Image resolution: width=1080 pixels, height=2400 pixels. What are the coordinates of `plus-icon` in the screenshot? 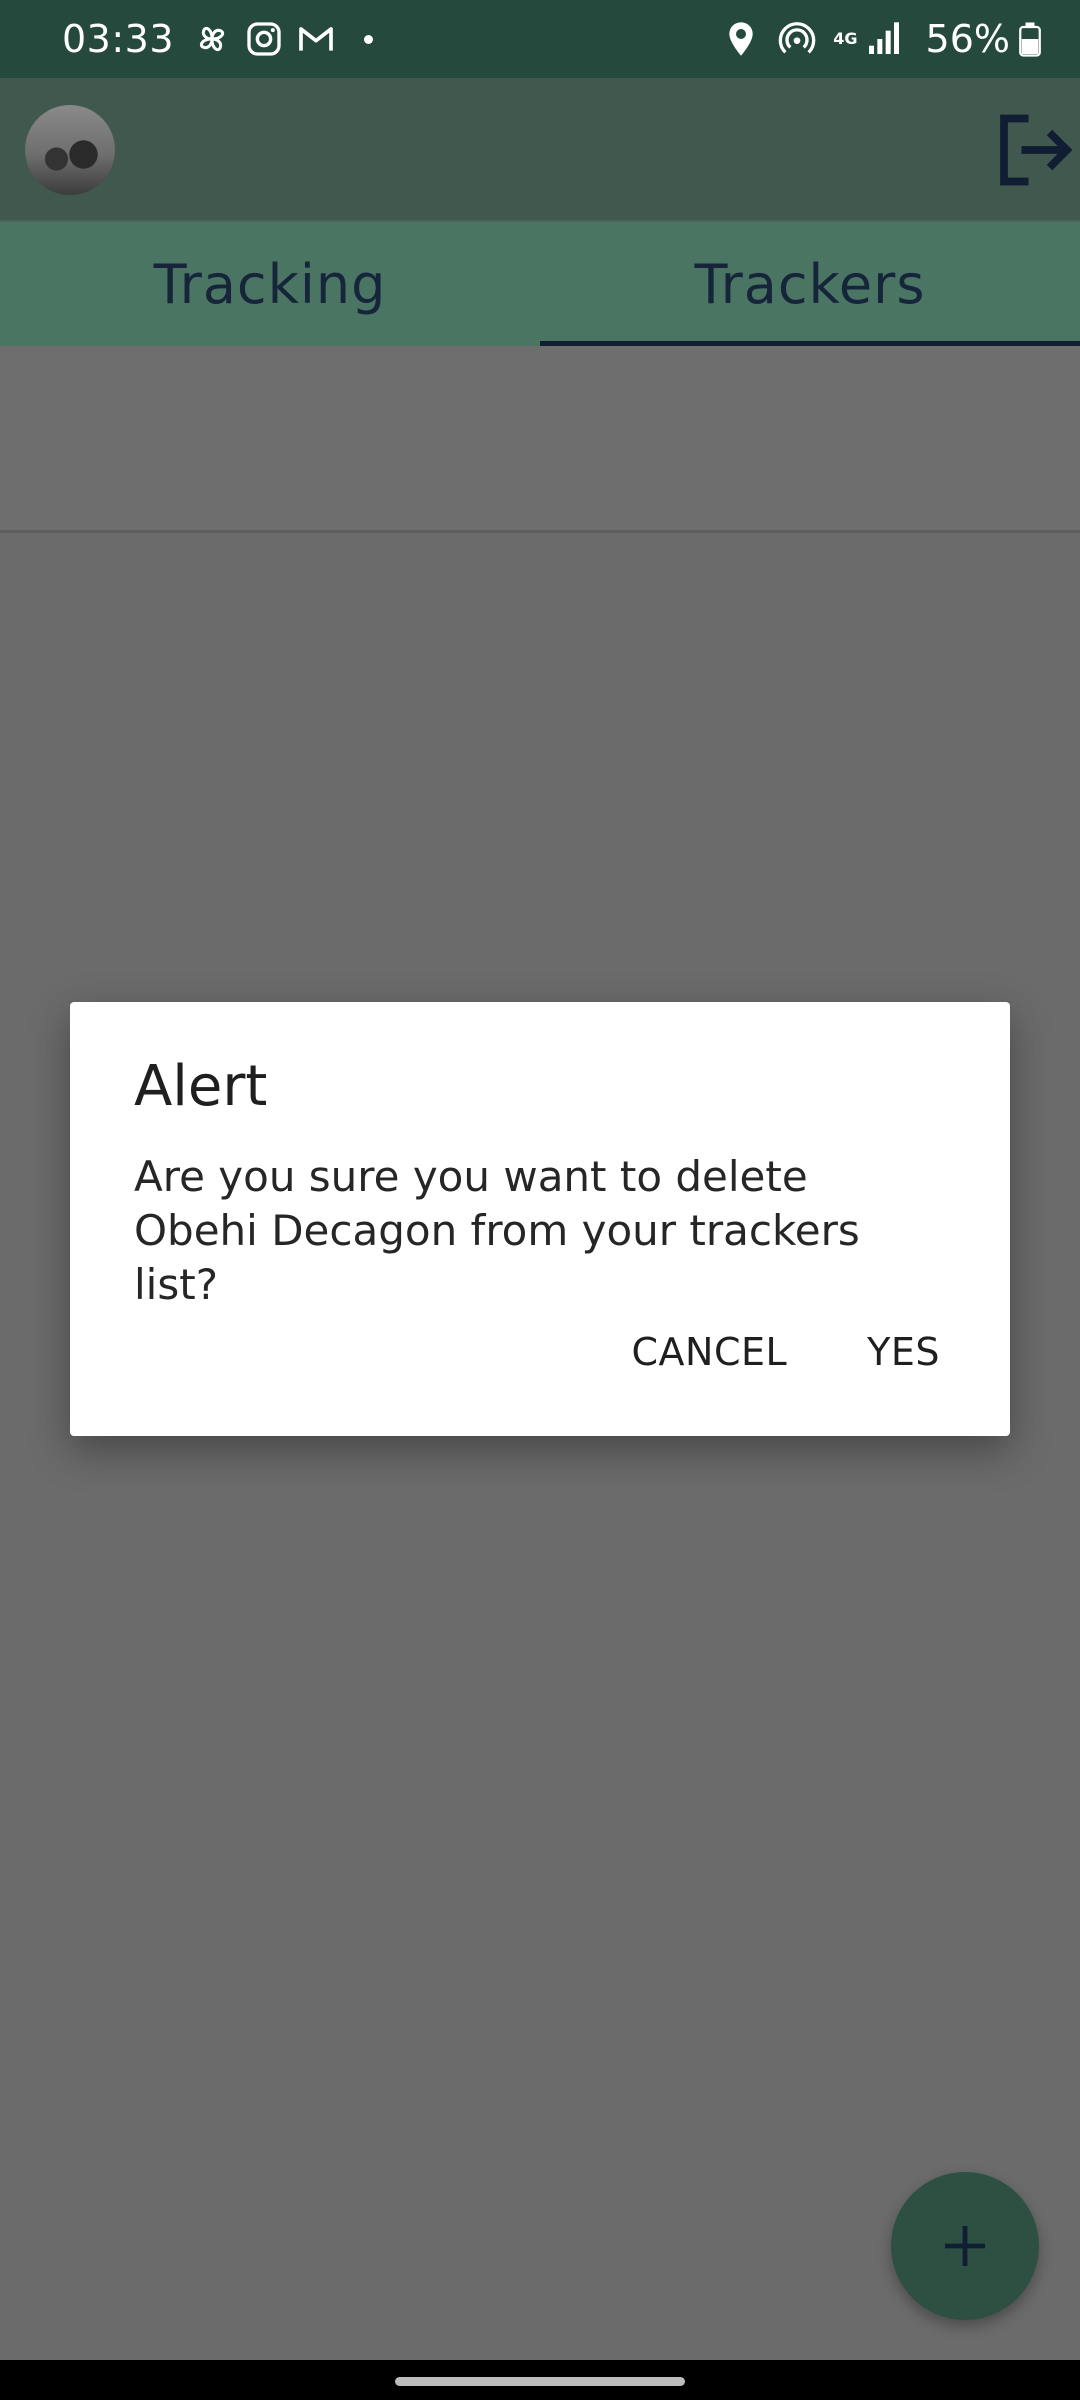 It's located at (965, 2246).